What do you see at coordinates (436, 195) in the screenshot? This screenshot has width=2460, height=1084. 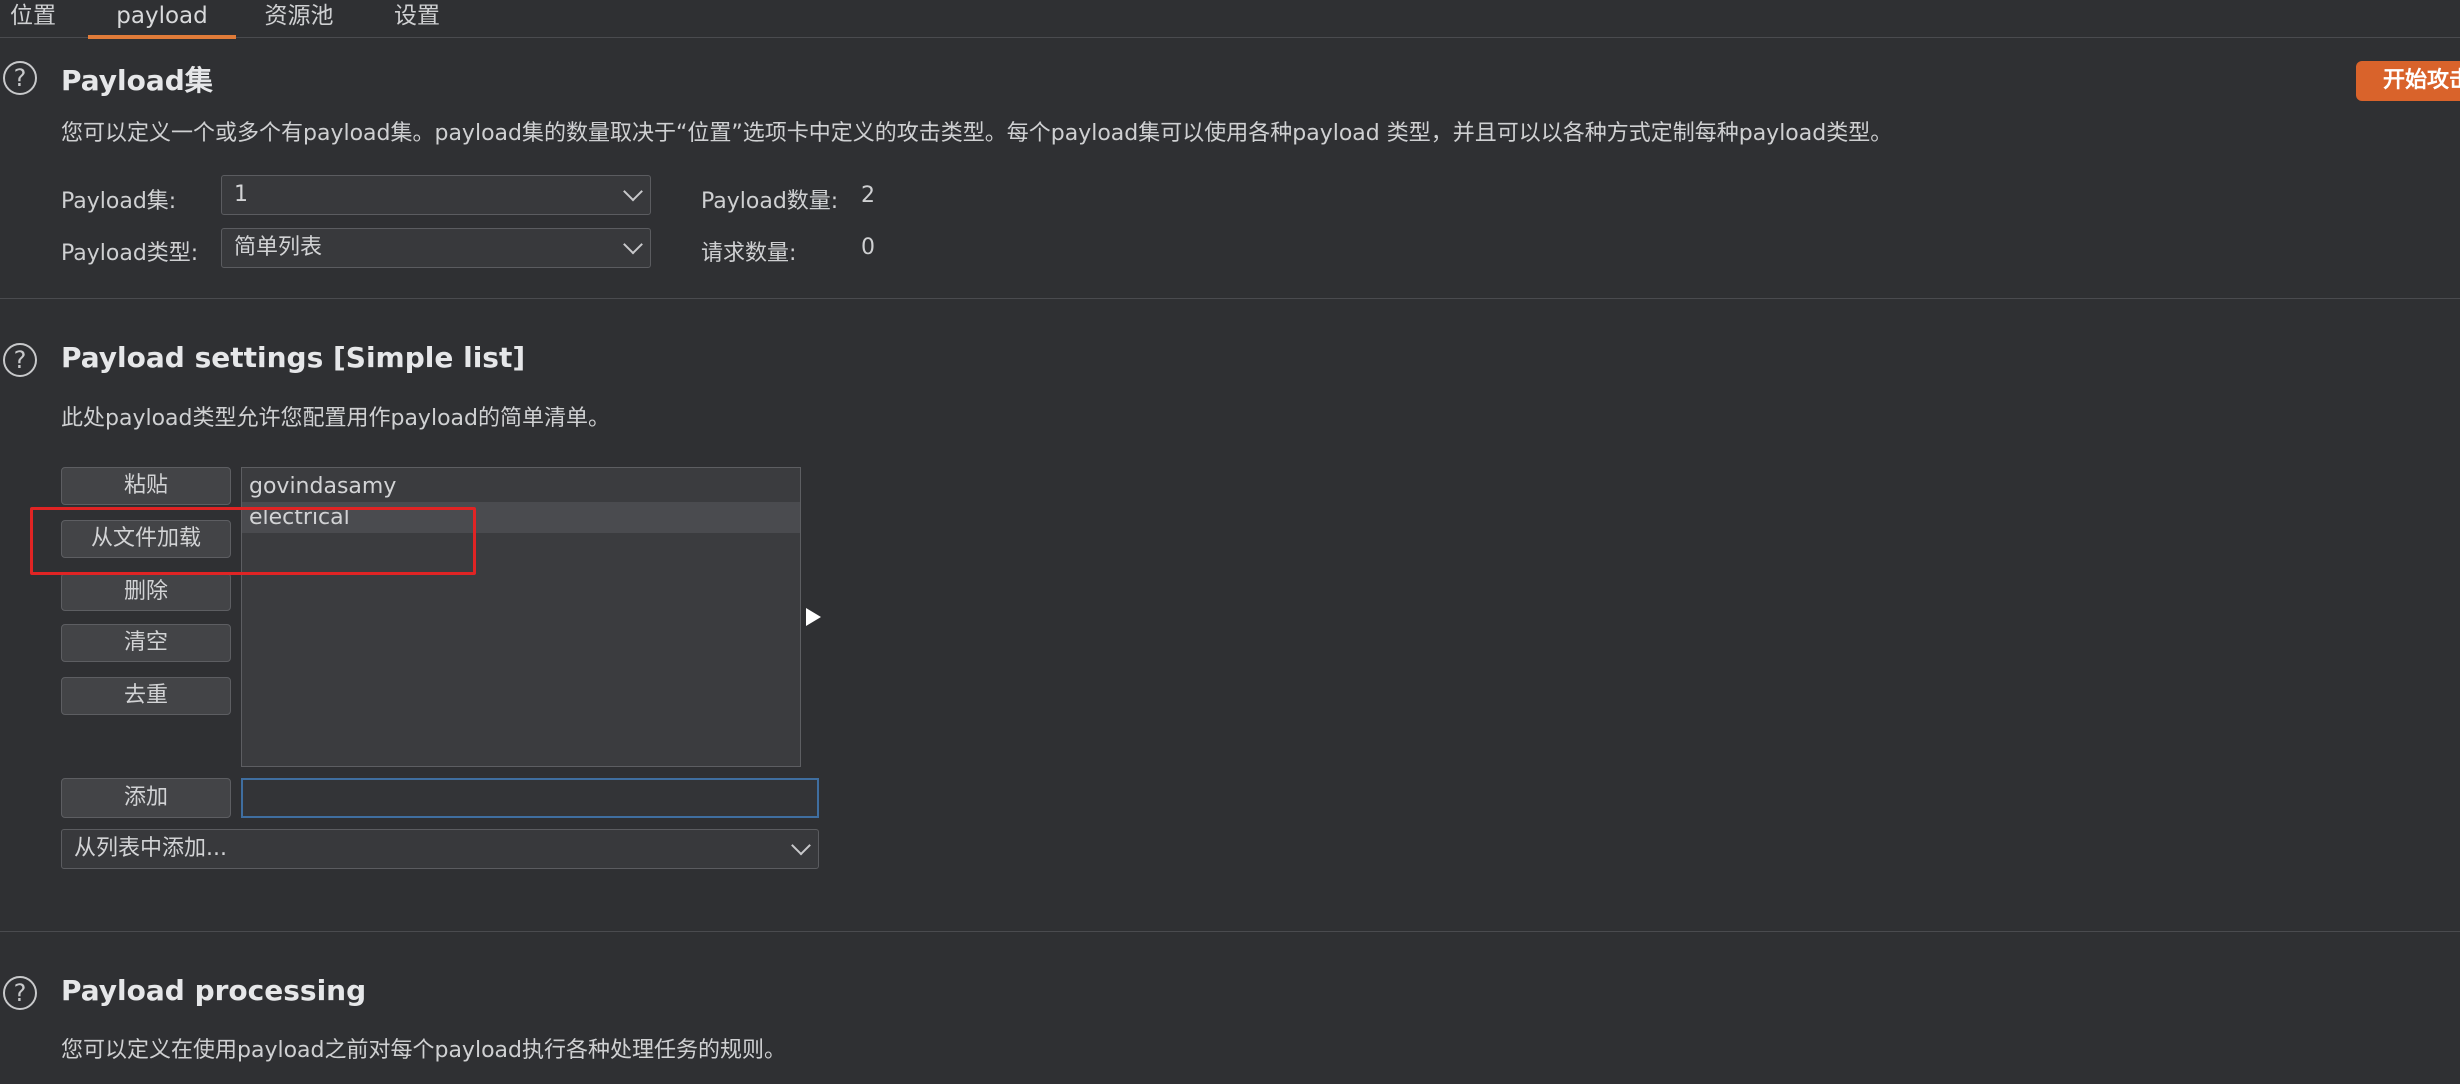 I see `payload-set-select: 1` at bounding box center [436, 195].